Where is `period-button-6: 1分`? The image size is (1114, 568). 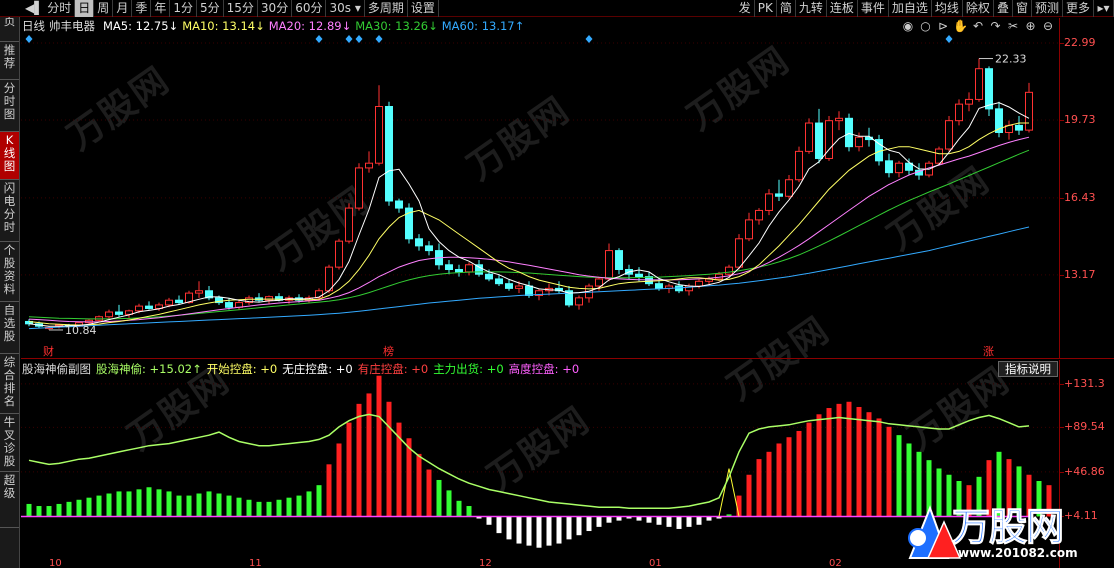
period-button-6: 1分 is located at coordinates (183, 8).